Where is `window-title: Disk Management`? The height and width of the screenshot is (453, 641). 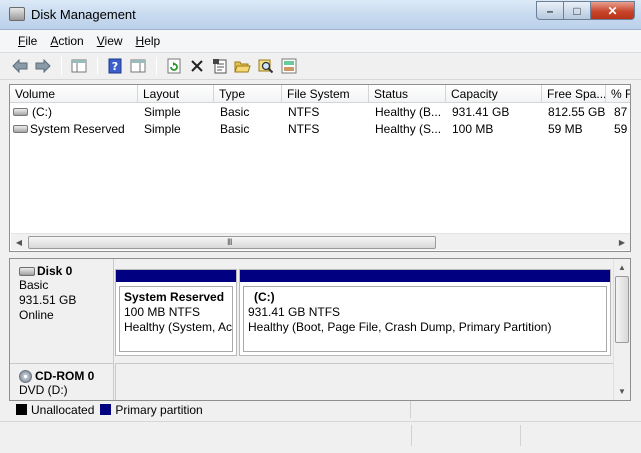
window-title: Disk Management is located at coordinates (83, 14).